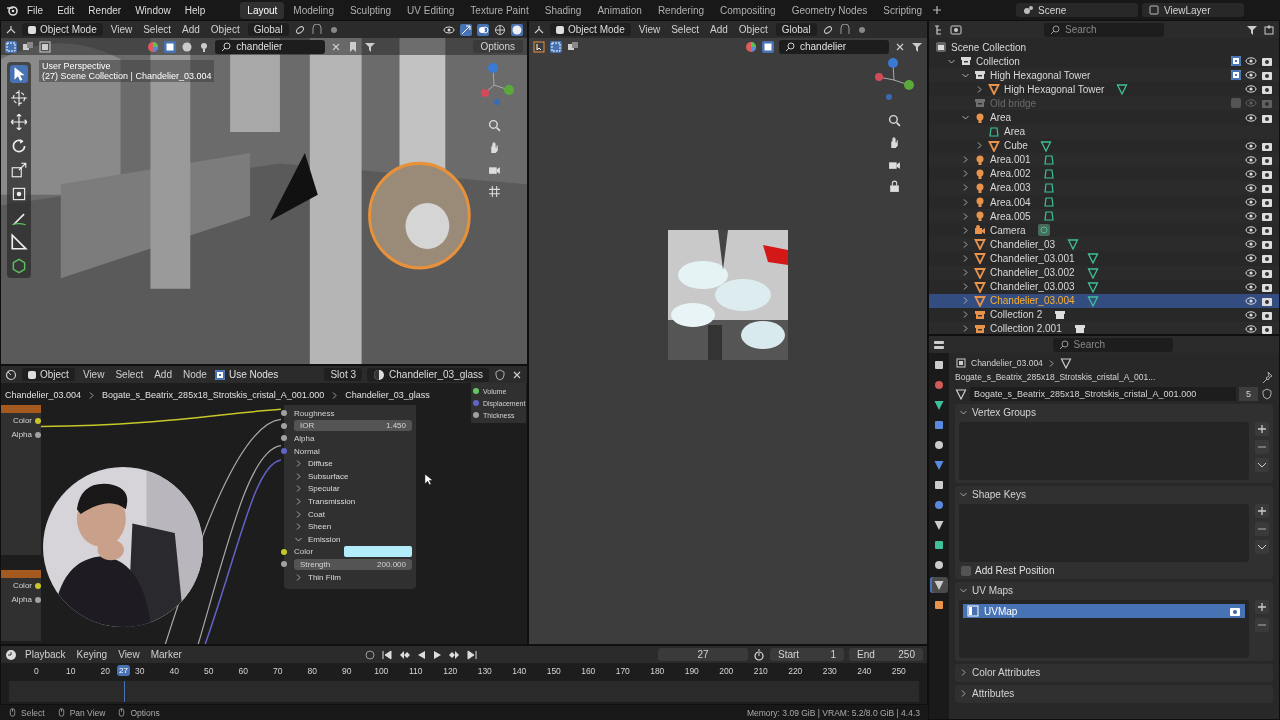 The width and height of the screenshot is (1280, 720). Describe the element at coordinates (343, 374) in the screenshot. I see `slot-dropdown: Slot 3` at that location.